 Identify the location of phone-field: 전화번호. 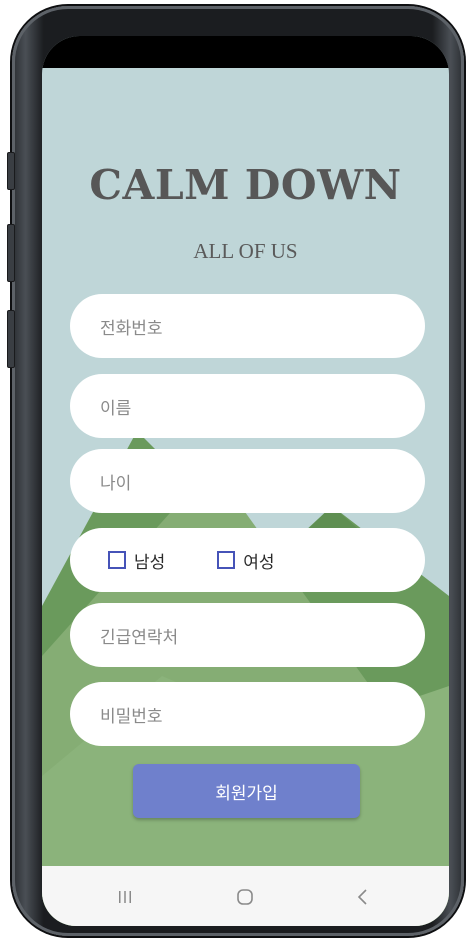
(247, 326).